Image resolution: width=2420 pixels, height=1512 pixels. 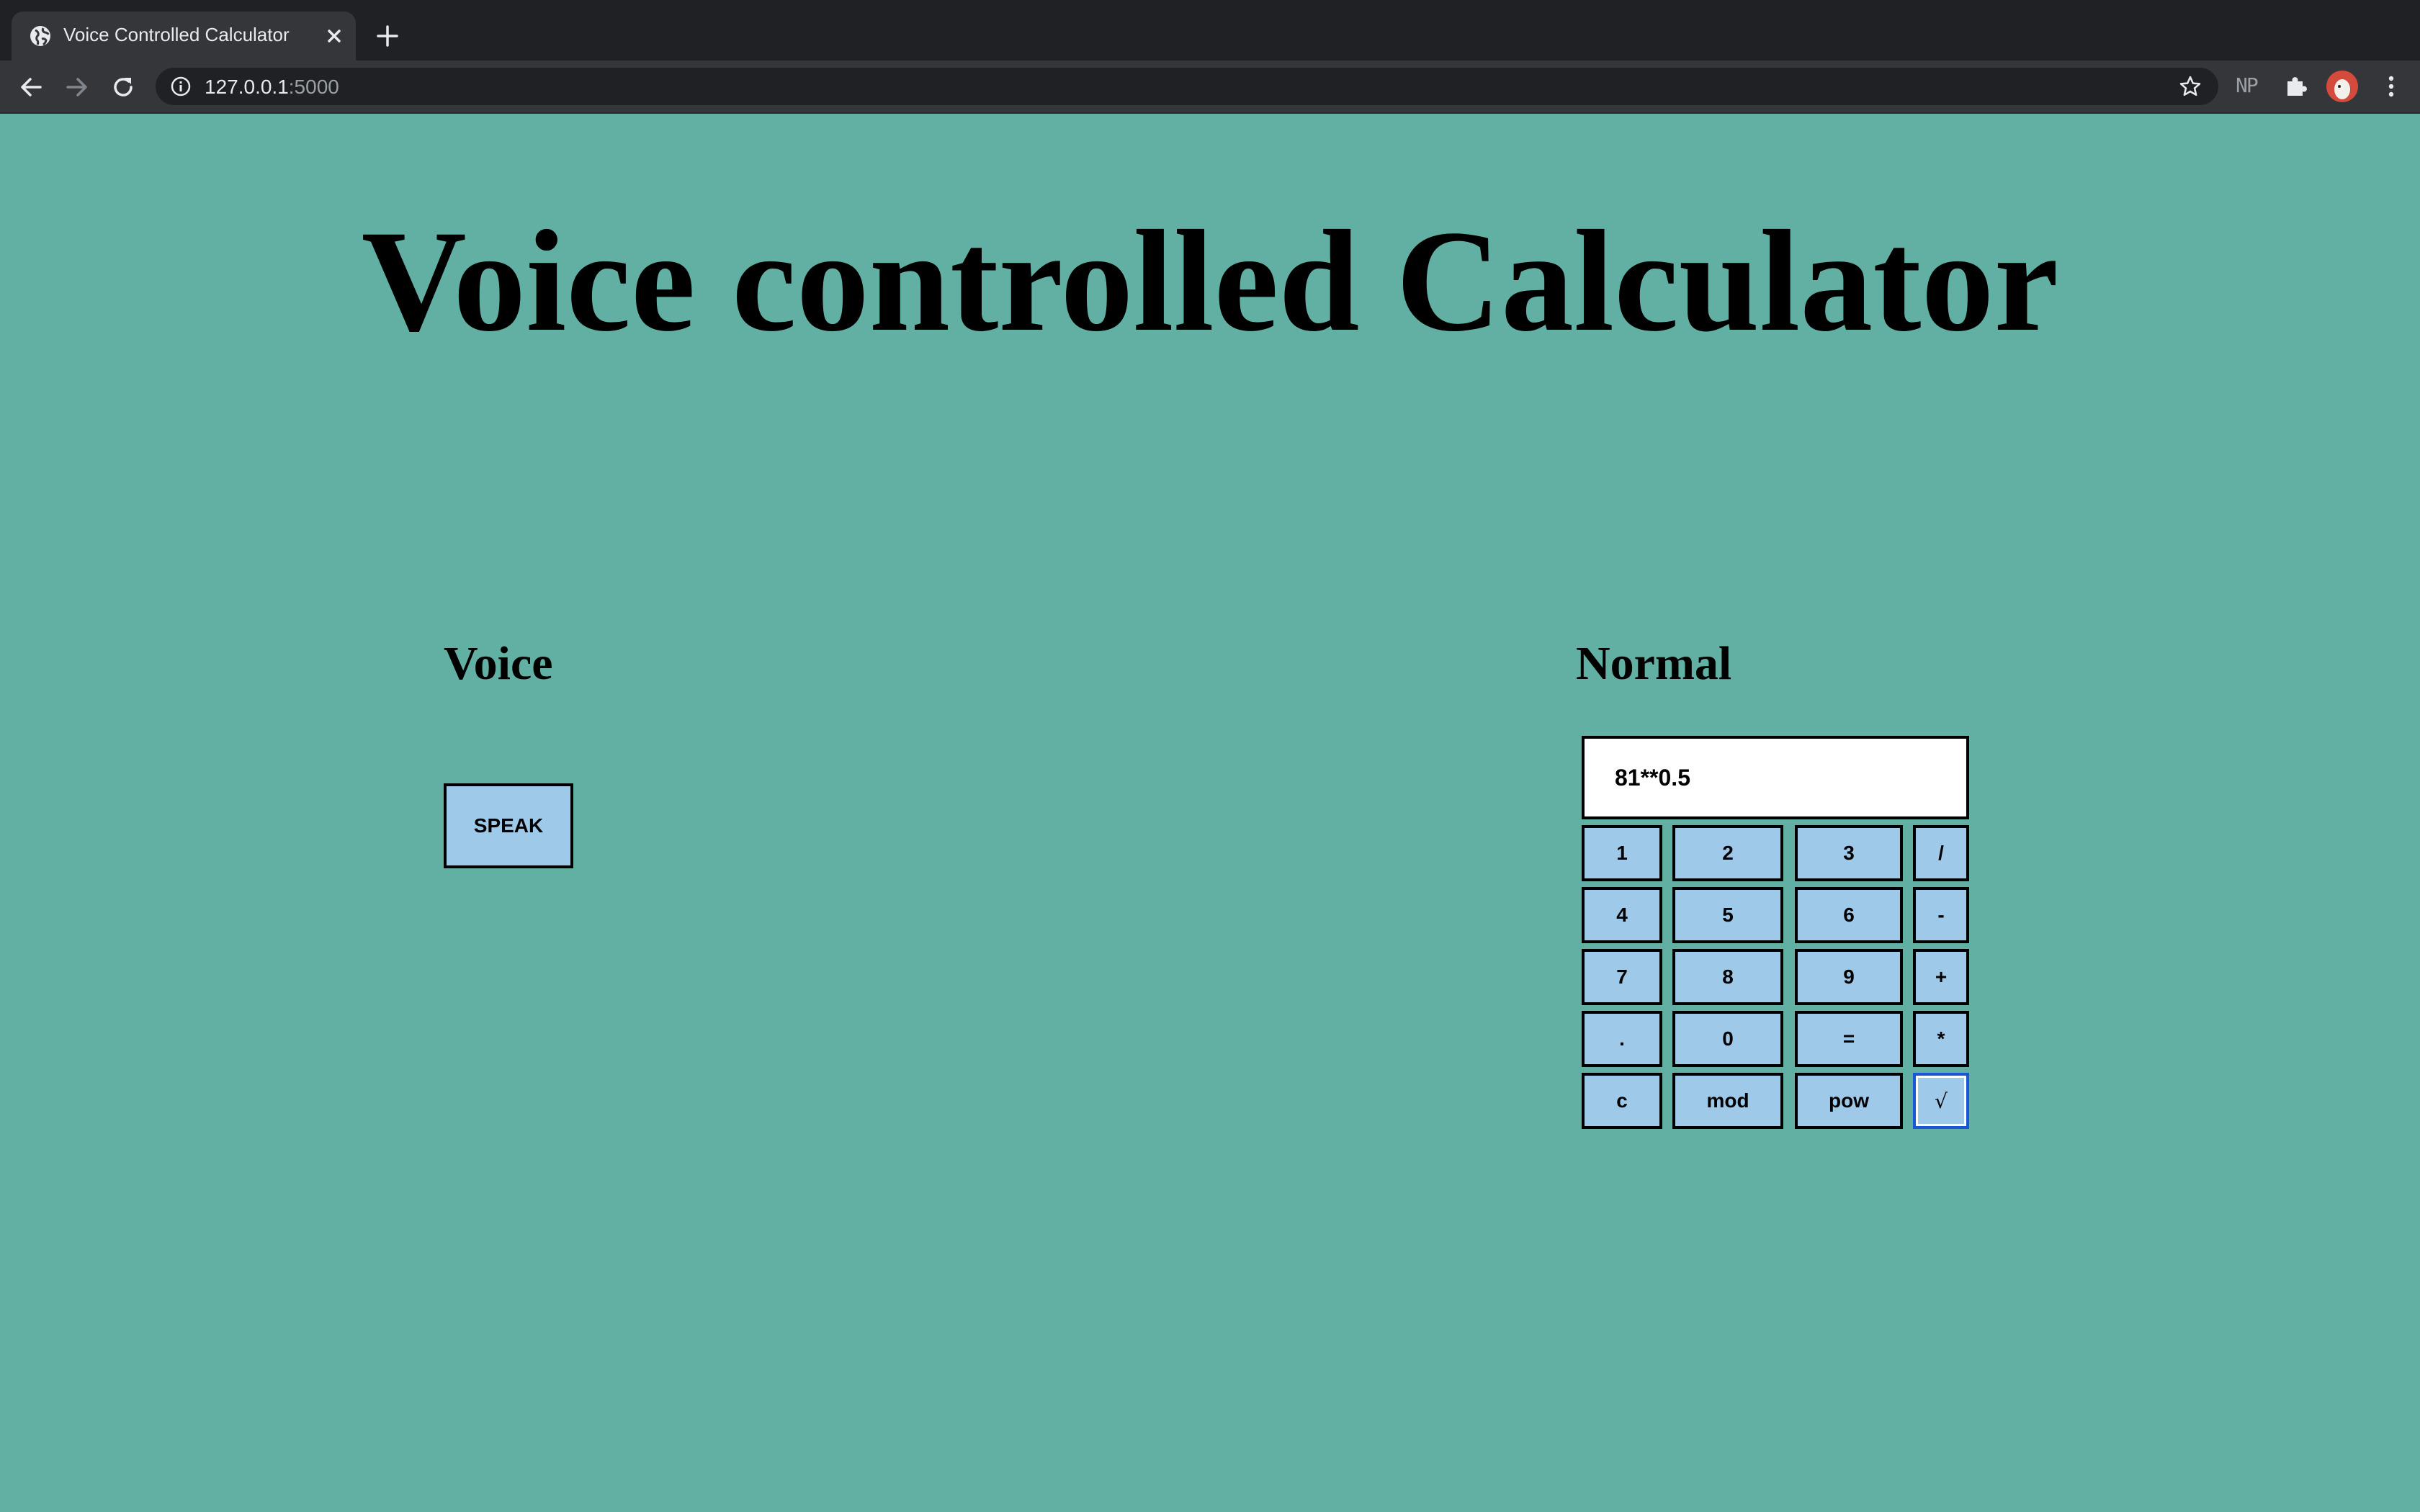 I want to click on info-icon, so click(x=181, y=86).